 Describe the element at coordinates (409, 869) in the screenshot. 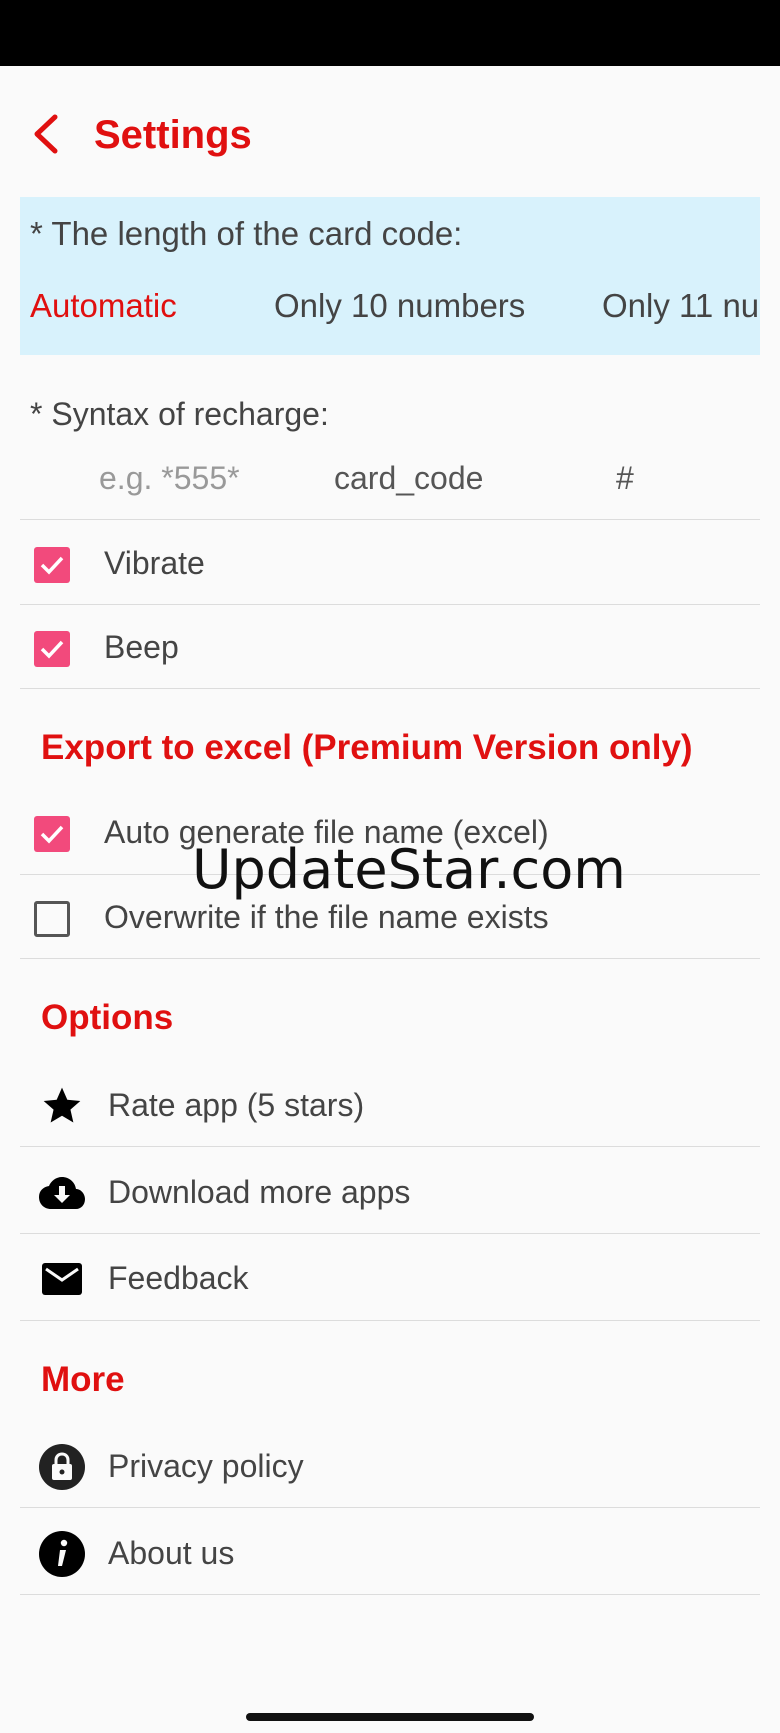

I see `watermark: UpdateStar.com` at that location.